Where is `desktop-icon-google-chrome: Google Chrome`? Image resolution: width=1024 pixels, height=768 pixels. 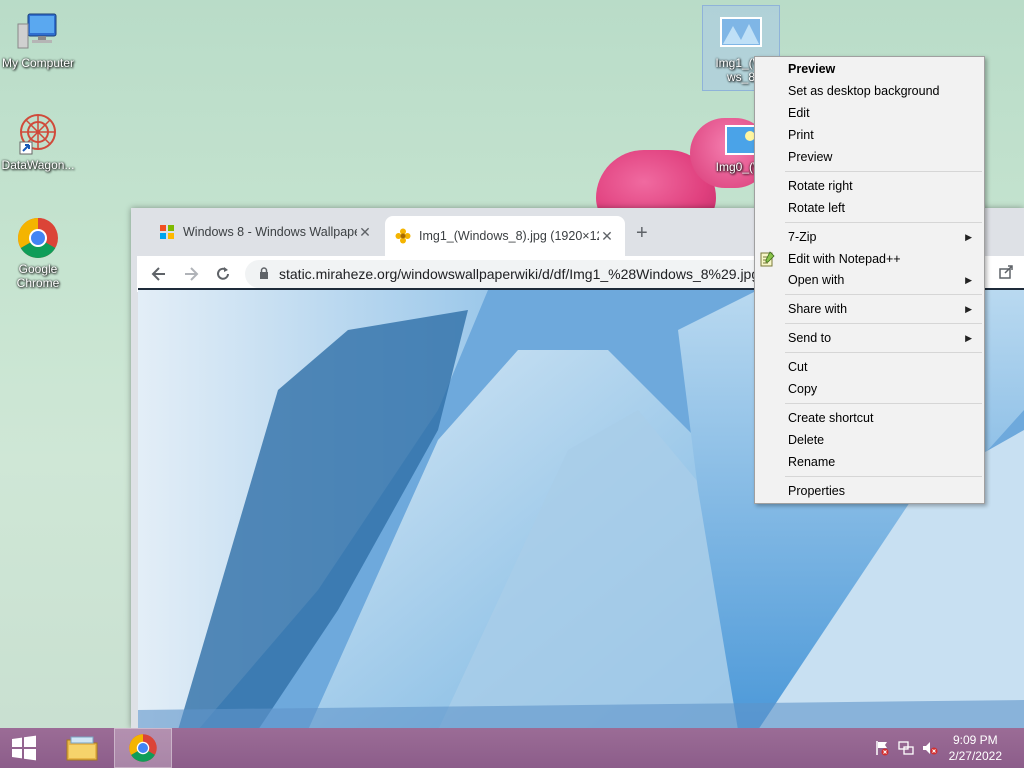 desktop-icon-google-chrome: Google Chrome is located at coordinates (38, 253).